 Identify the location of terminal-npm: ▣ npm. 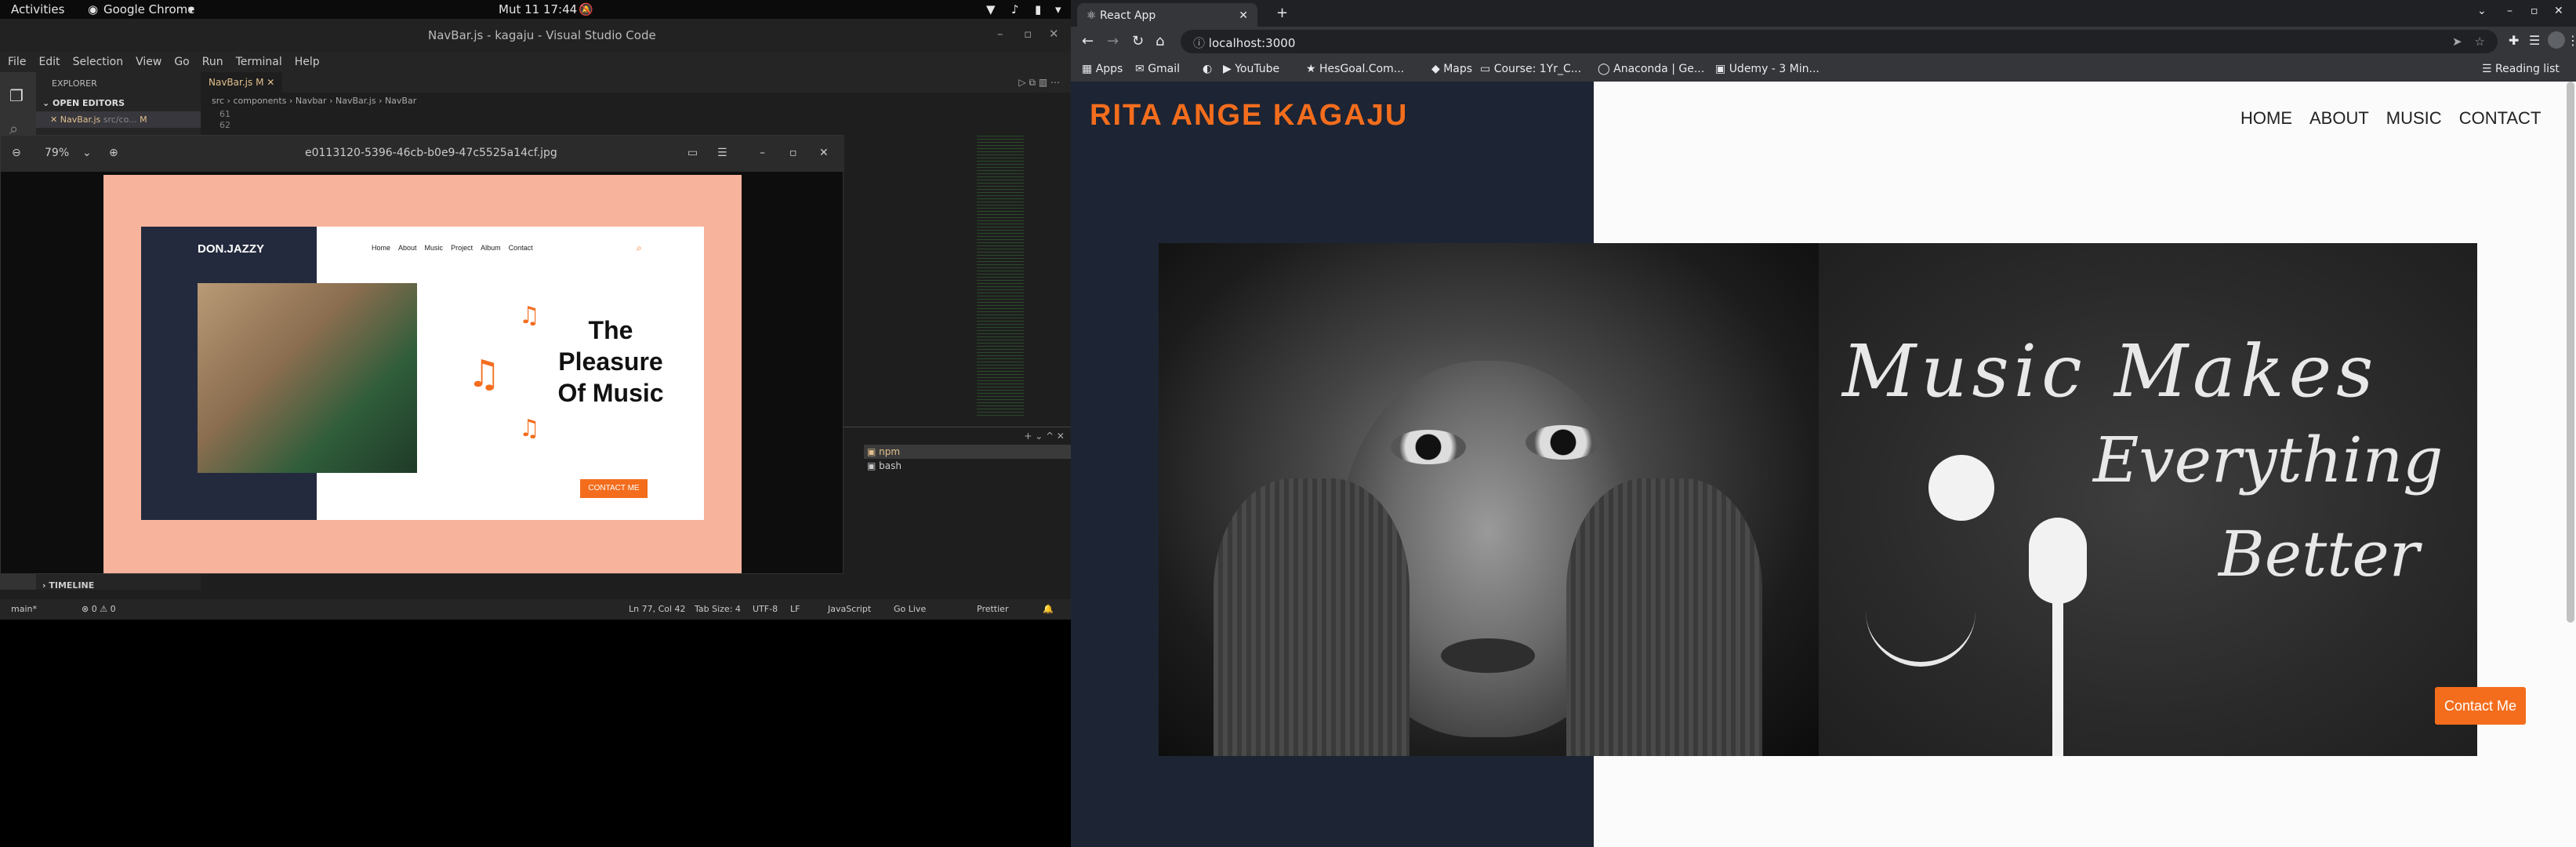
(968, 452).